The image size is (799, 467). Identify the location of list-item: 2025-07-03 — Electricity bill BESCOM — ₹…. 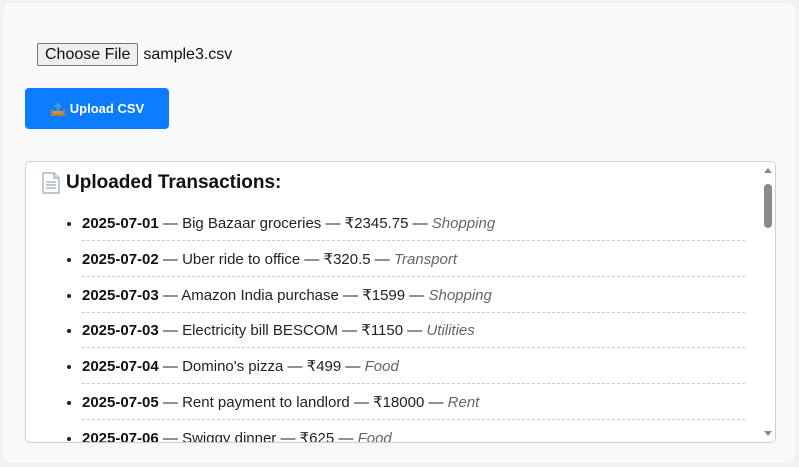
(413, 331).